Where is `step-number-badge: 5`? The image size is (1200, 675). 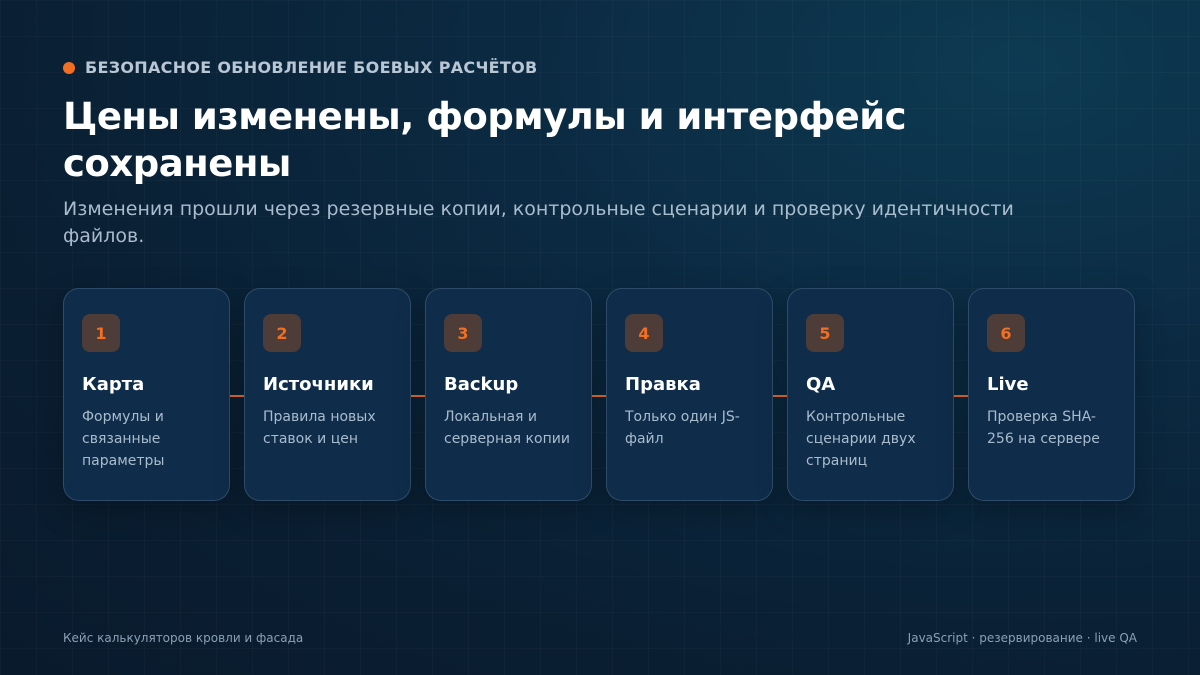
step-number-badge: 5 is located at coordinates (825, 333).